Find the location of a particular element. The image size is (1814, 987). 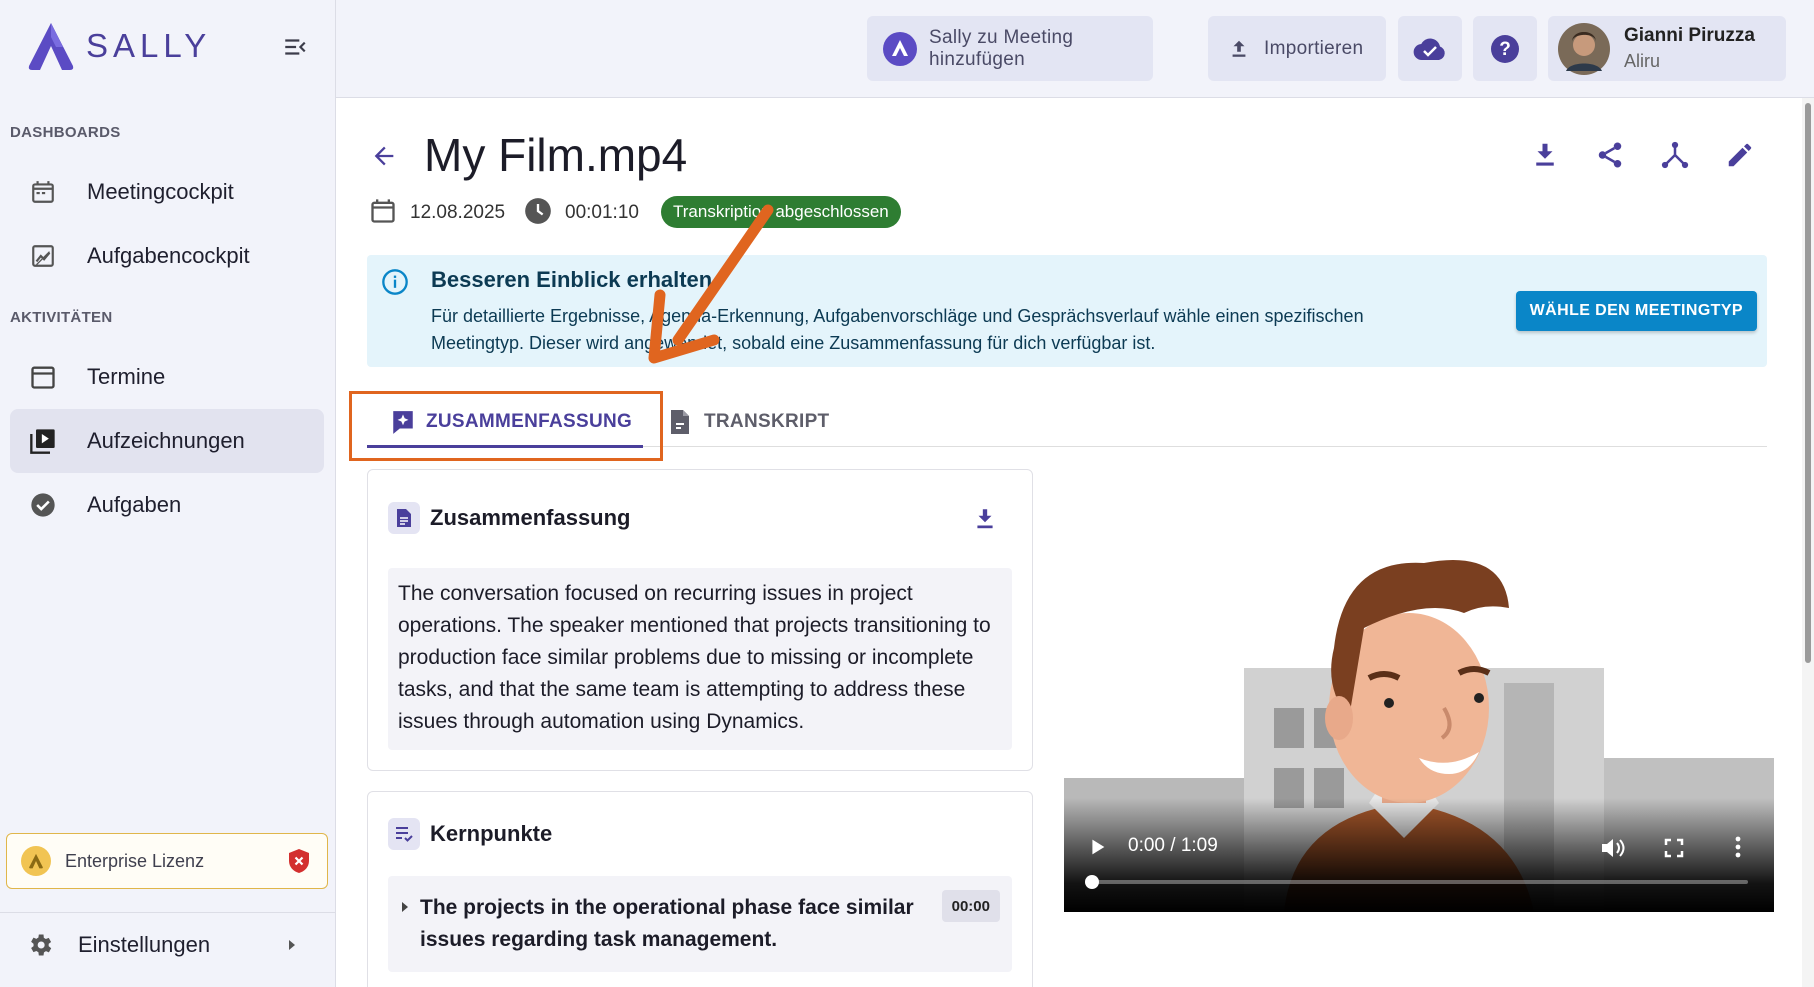

recording-duration: 00:01:10 is located at coordinates (602, 212).